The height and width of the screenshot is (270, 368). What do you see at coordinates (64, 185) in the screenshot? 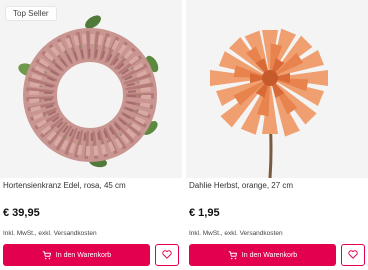
I see `product-name: Hortensienkranz Edel, rosa, 45 cm` at bounding box center [64, 185].